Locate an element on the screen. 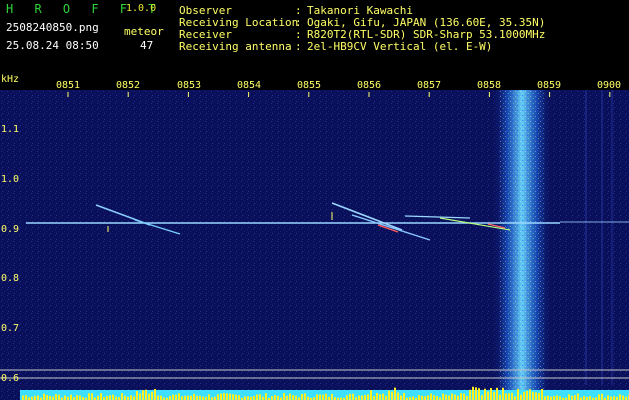 This screenshot has height=400, width=629. time-tick-label: 0854 is located at coordinates (249, 85).